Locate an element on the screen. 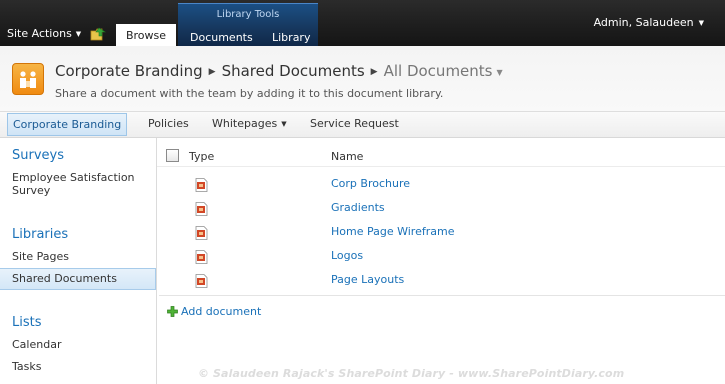  tab-browse: Browse is located at coordinates (146, 35).